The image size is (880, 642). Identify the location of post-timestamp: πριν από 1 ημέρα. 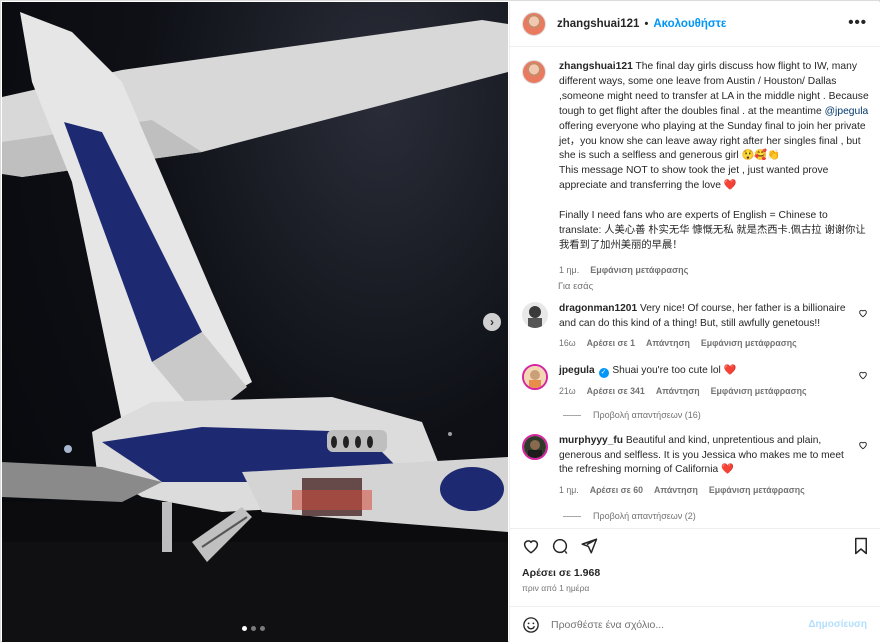
(556, 588).